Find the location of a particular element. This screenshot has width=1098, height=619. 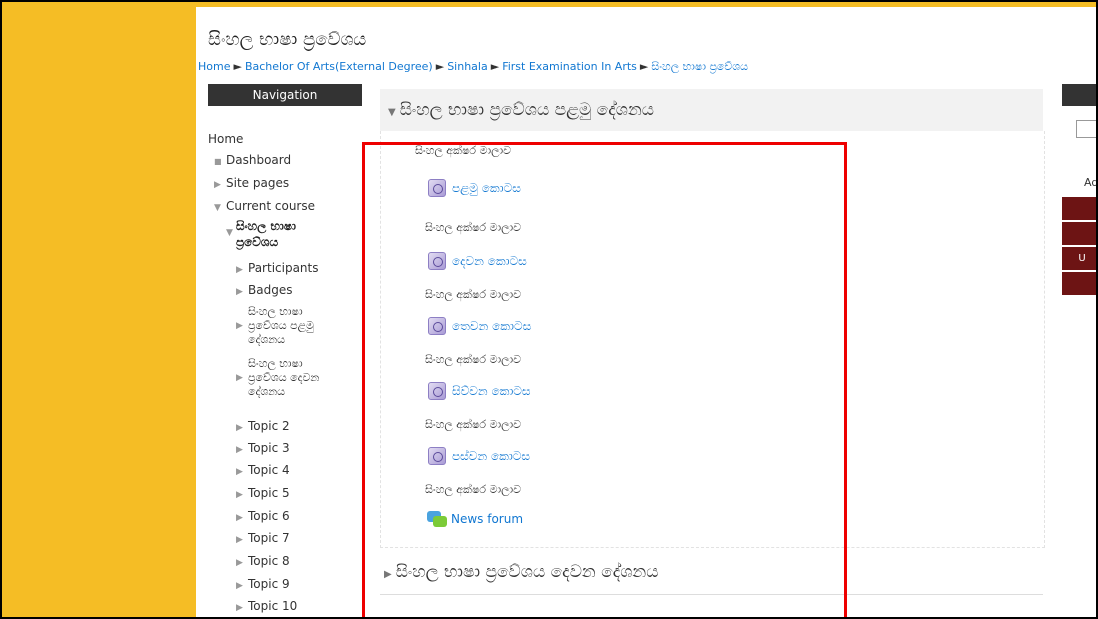

nav-badges: ▶ Badges is located at coordinates (264, 290).